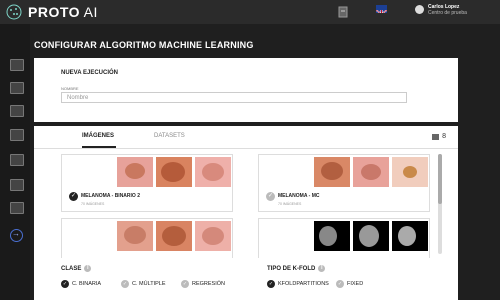 The height and width of the screenshot is (300, 500). I want to click on class-option-label: REGRESIÓN, so click(209, 284).